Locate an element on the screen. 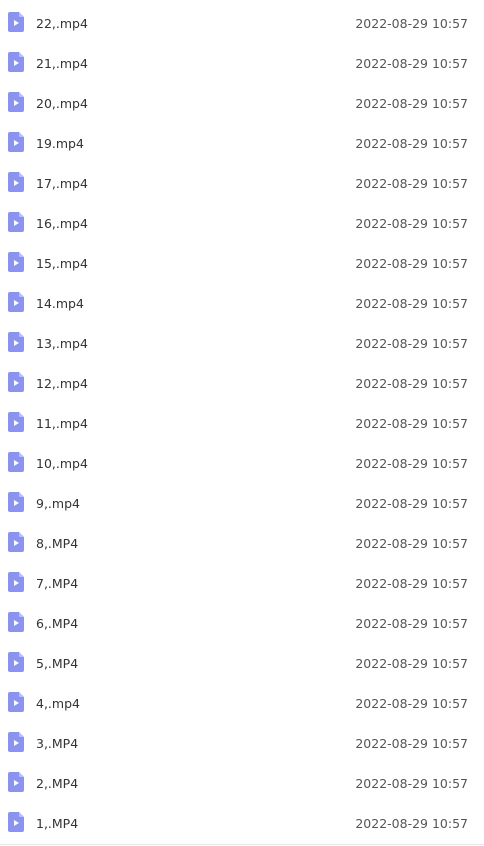 The height and width of the screenshot is (846, 484). file-row: 4,.mp4 2022-08-29 10:57 is located at coordinates (242, 700).